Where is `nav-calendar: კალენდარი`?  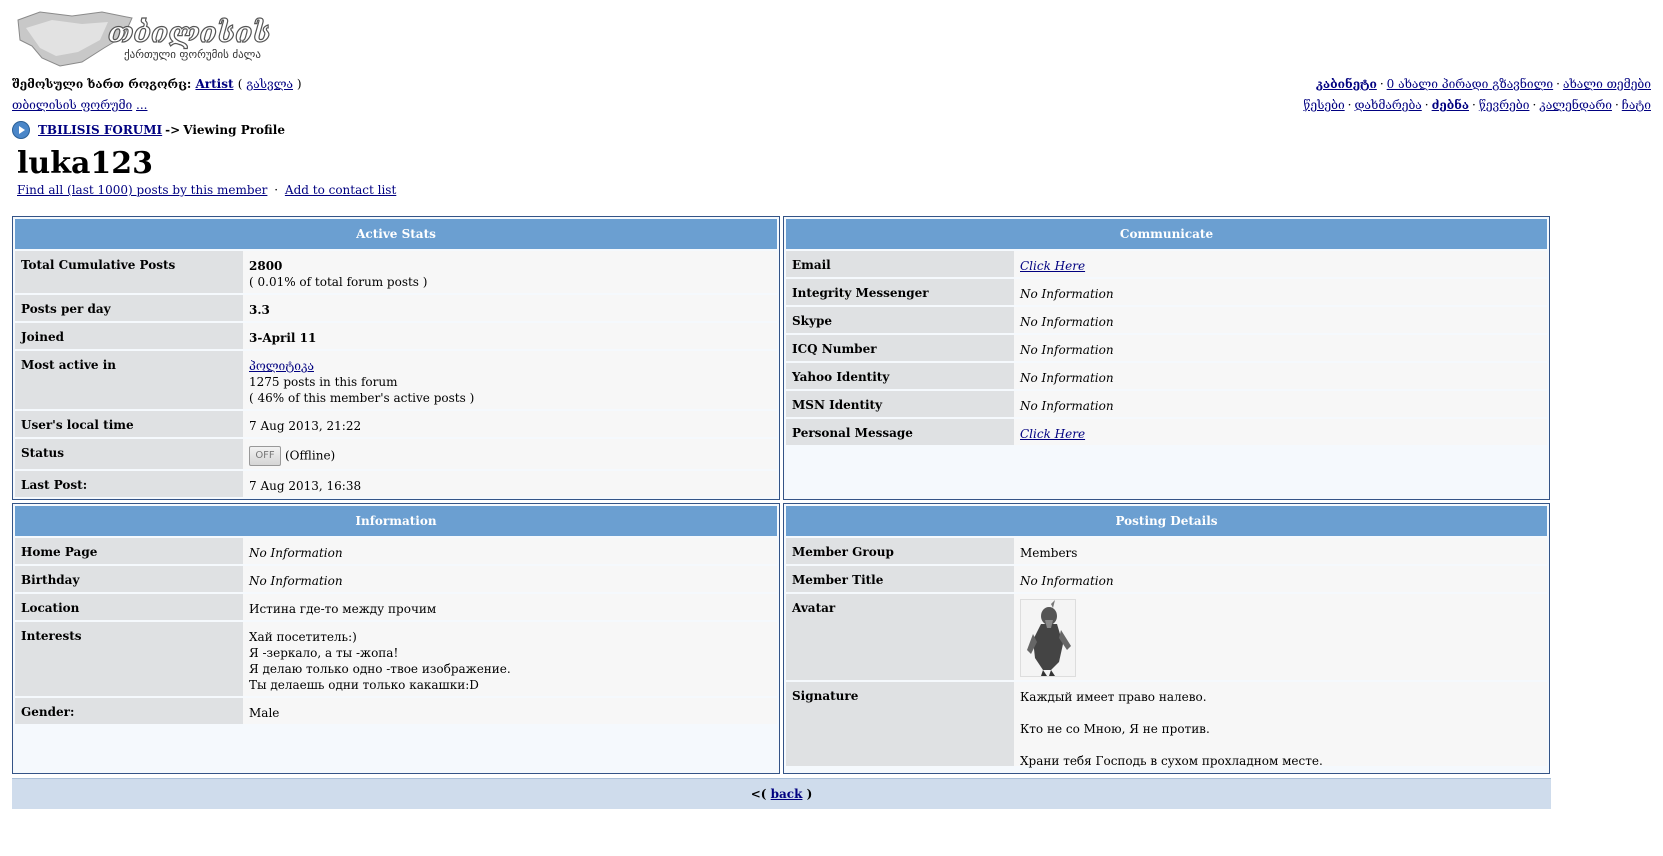 nav-calendar: კალენდარი is located at coordinates (1575, 105).